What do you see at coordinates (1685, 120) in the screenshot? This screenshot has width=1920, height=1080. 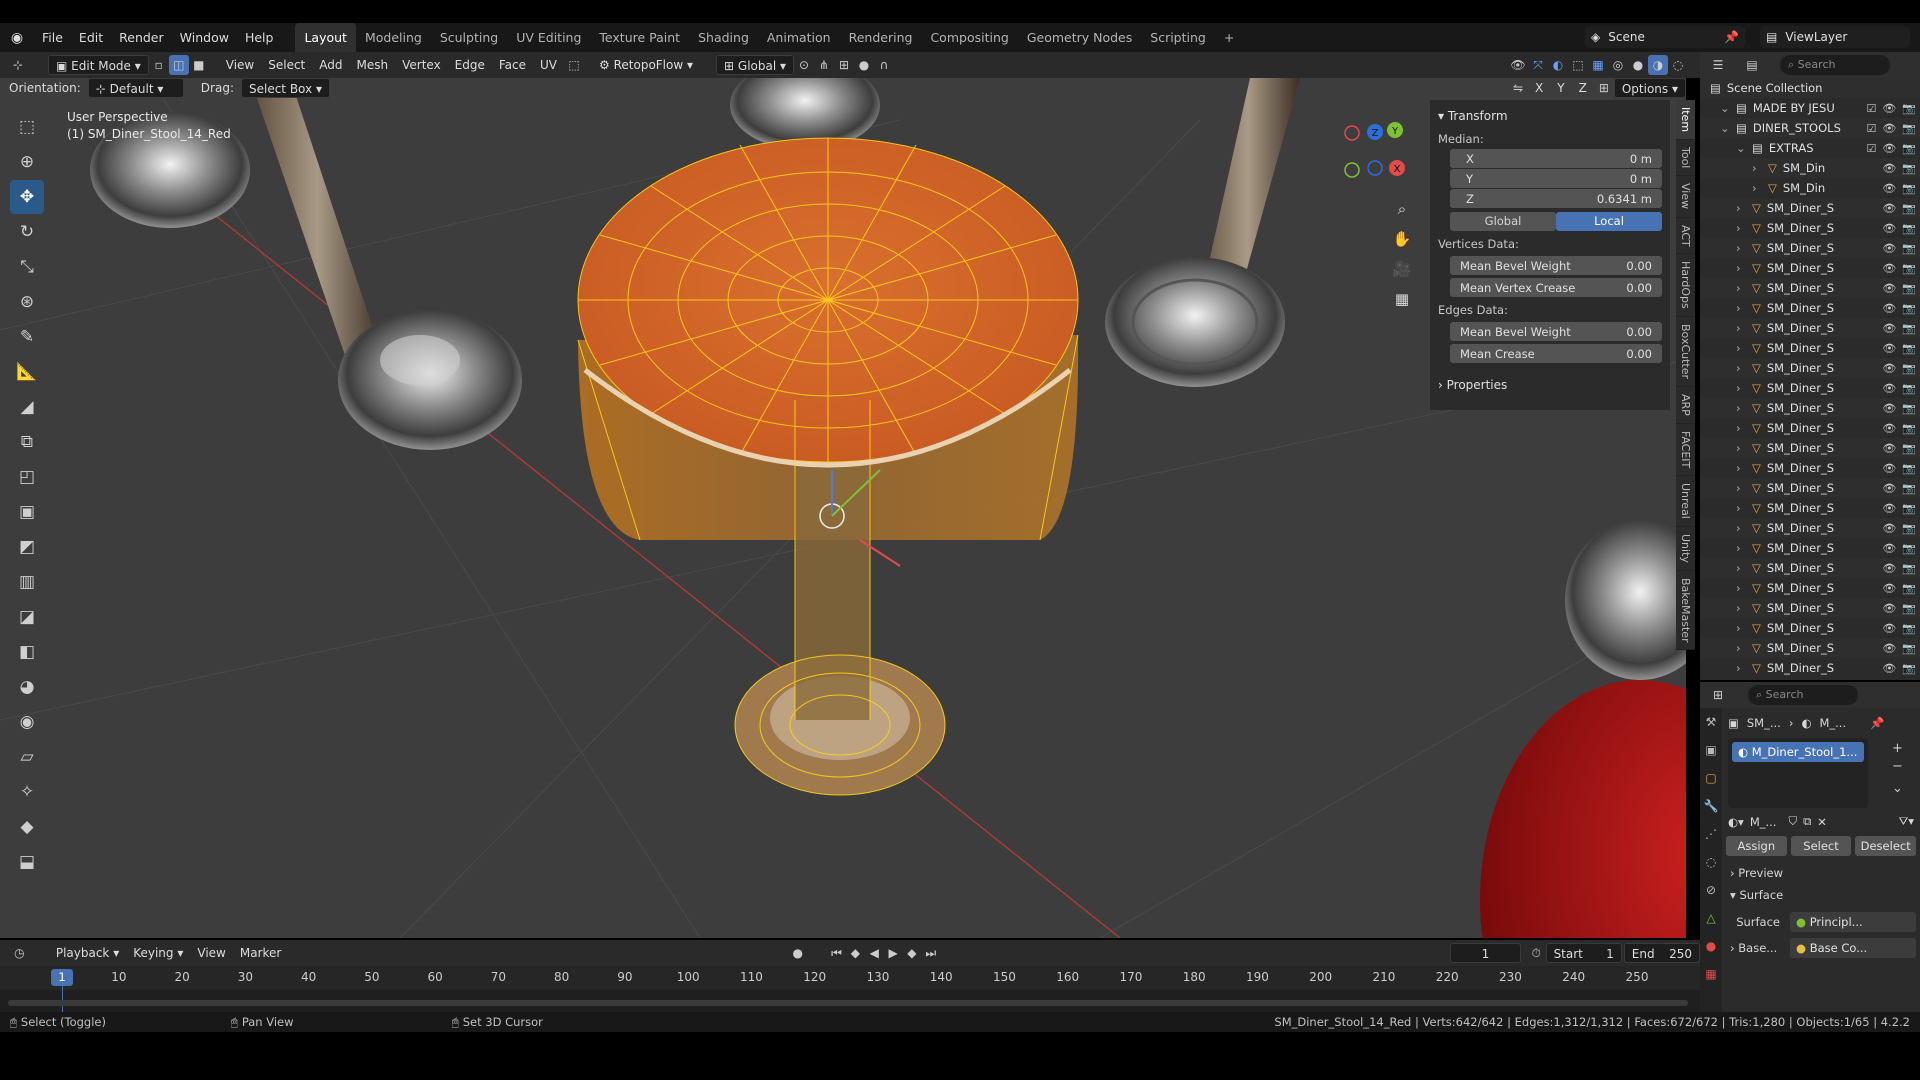 I see `sidebar-tab-item: Item` at bounding box center [1685, 120].